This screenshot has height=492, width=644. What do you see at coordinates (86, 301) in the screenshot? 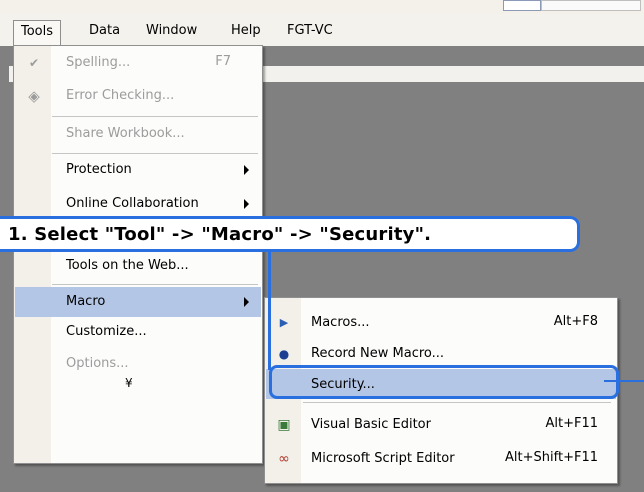
I see `menu-item-label: Macro` at bounding box center [86, 301].